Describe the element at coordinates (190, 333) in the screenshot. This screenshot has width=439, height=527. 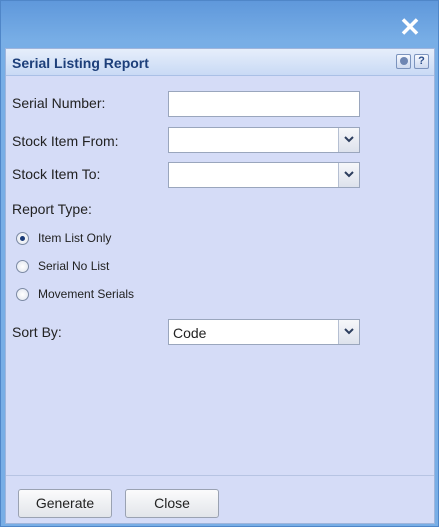
I see `sort-by-value: Code` at that location.